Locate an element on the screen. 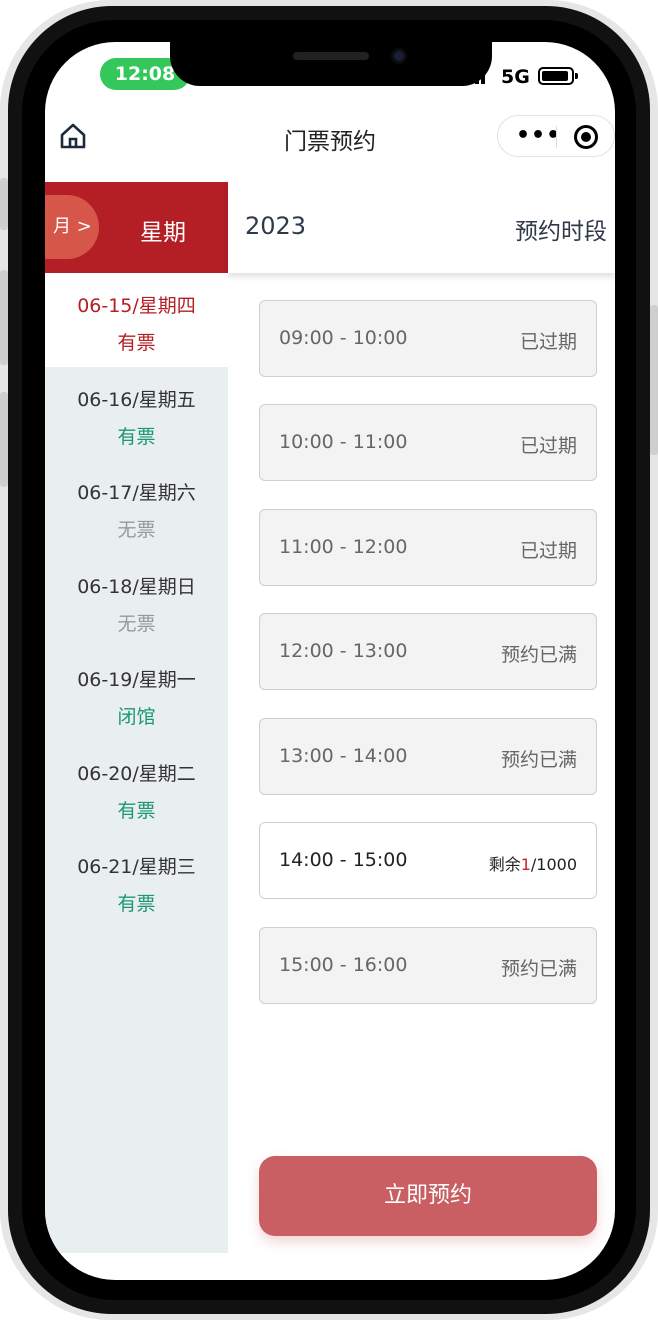 The image size is (658, 1320). date-item: 06-21/星期三 有票 is located at coordinates (136, 881).